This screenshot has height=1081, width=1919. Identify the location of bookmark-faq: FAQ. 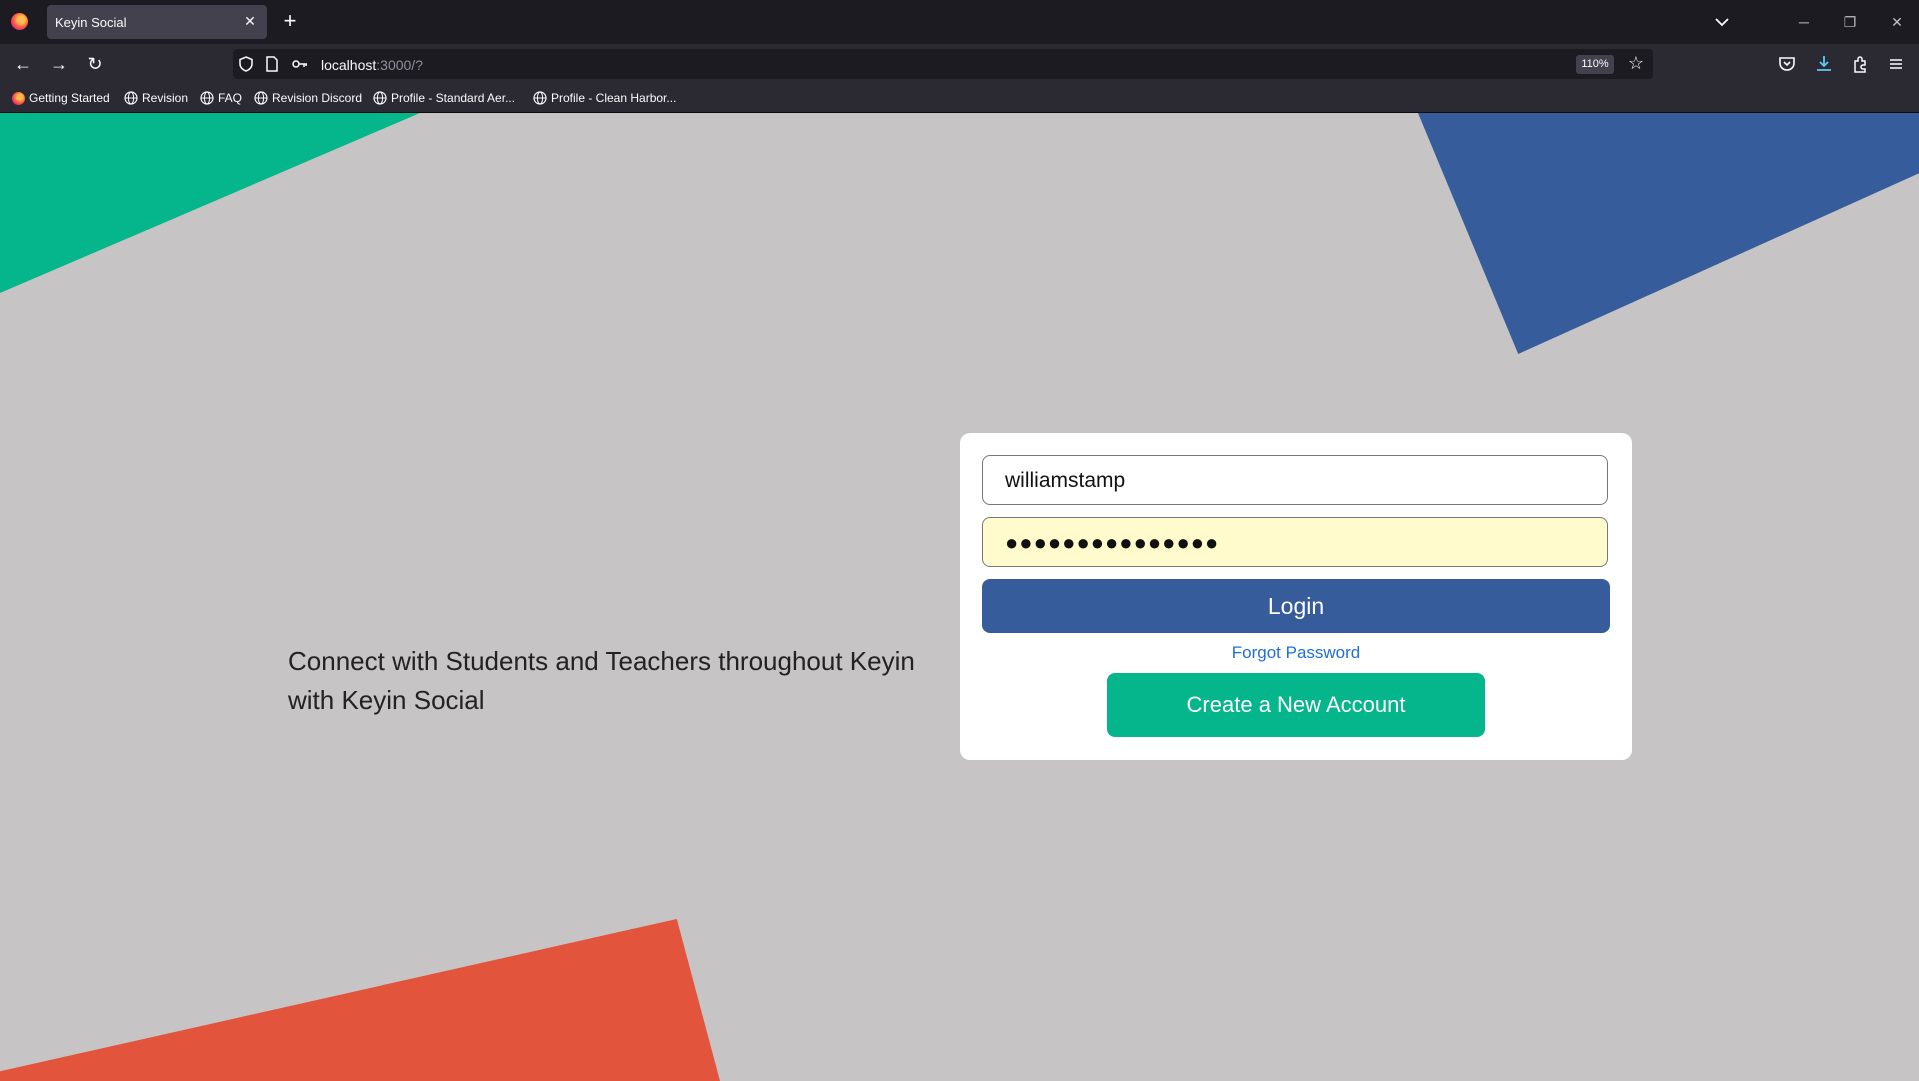
(221, 98).